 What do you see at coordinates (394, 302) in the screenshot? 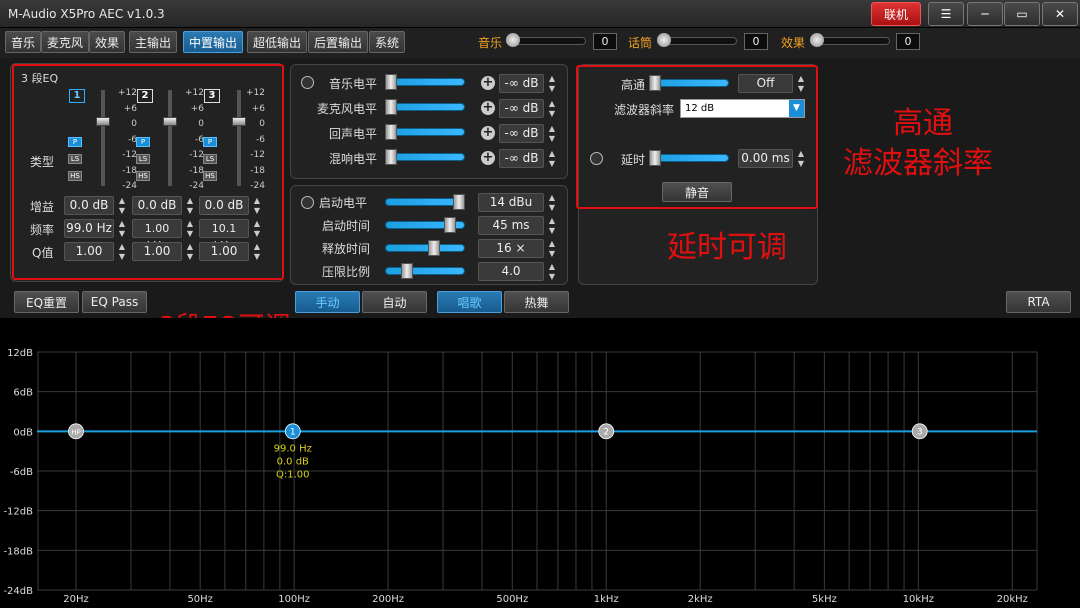
I see `auto-button: 自动` at bounding box center [394, 302].